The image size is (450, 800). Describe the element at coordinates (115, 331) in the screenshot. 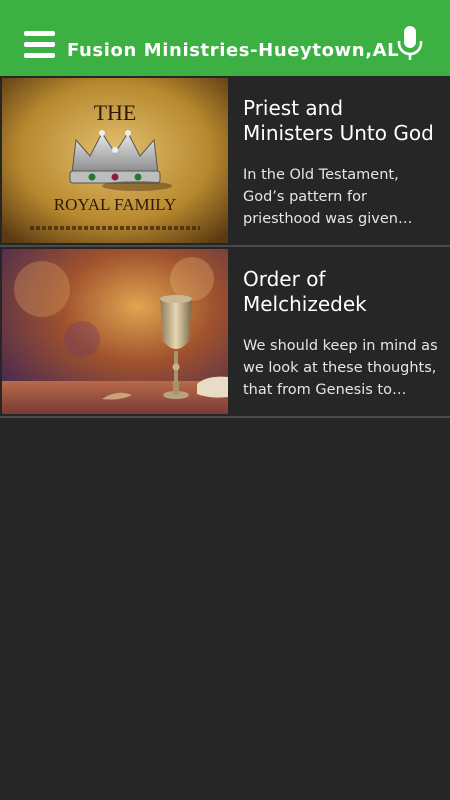

I see `article-thumbnail` at that location.